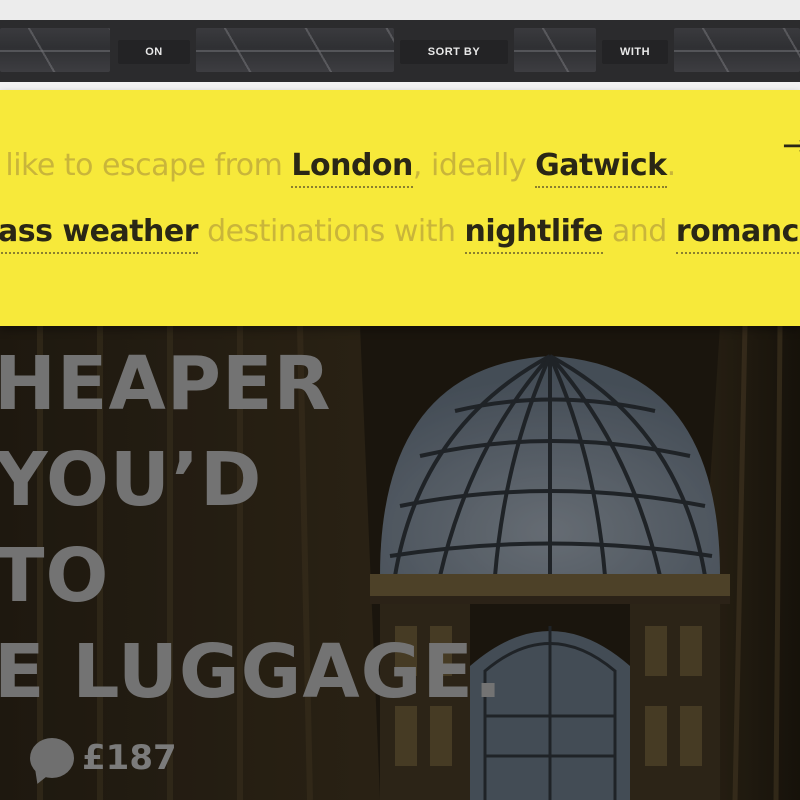  What do you see at coordinates (55, 576) in the screenshot?
I see `headline-line: TO` at bounding box center [55, 576].